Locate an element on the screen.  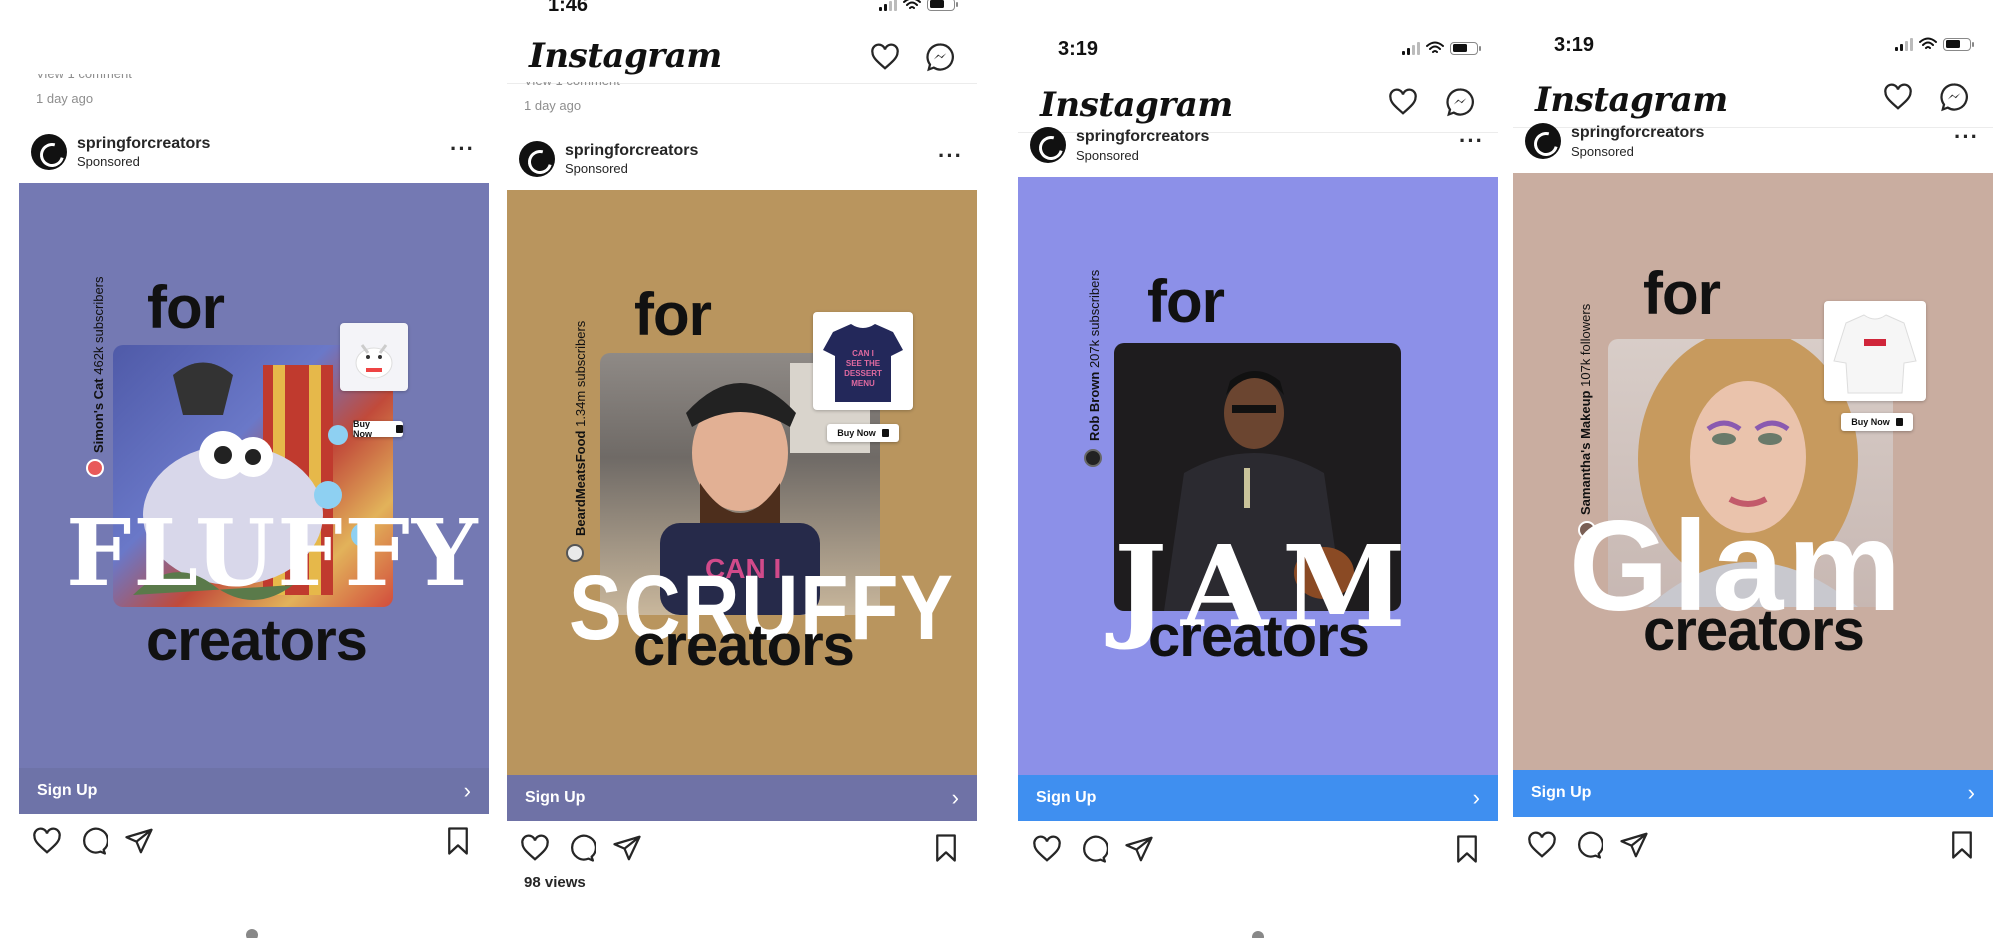
status-time: 1:46 is located at coordinates (568, 8).